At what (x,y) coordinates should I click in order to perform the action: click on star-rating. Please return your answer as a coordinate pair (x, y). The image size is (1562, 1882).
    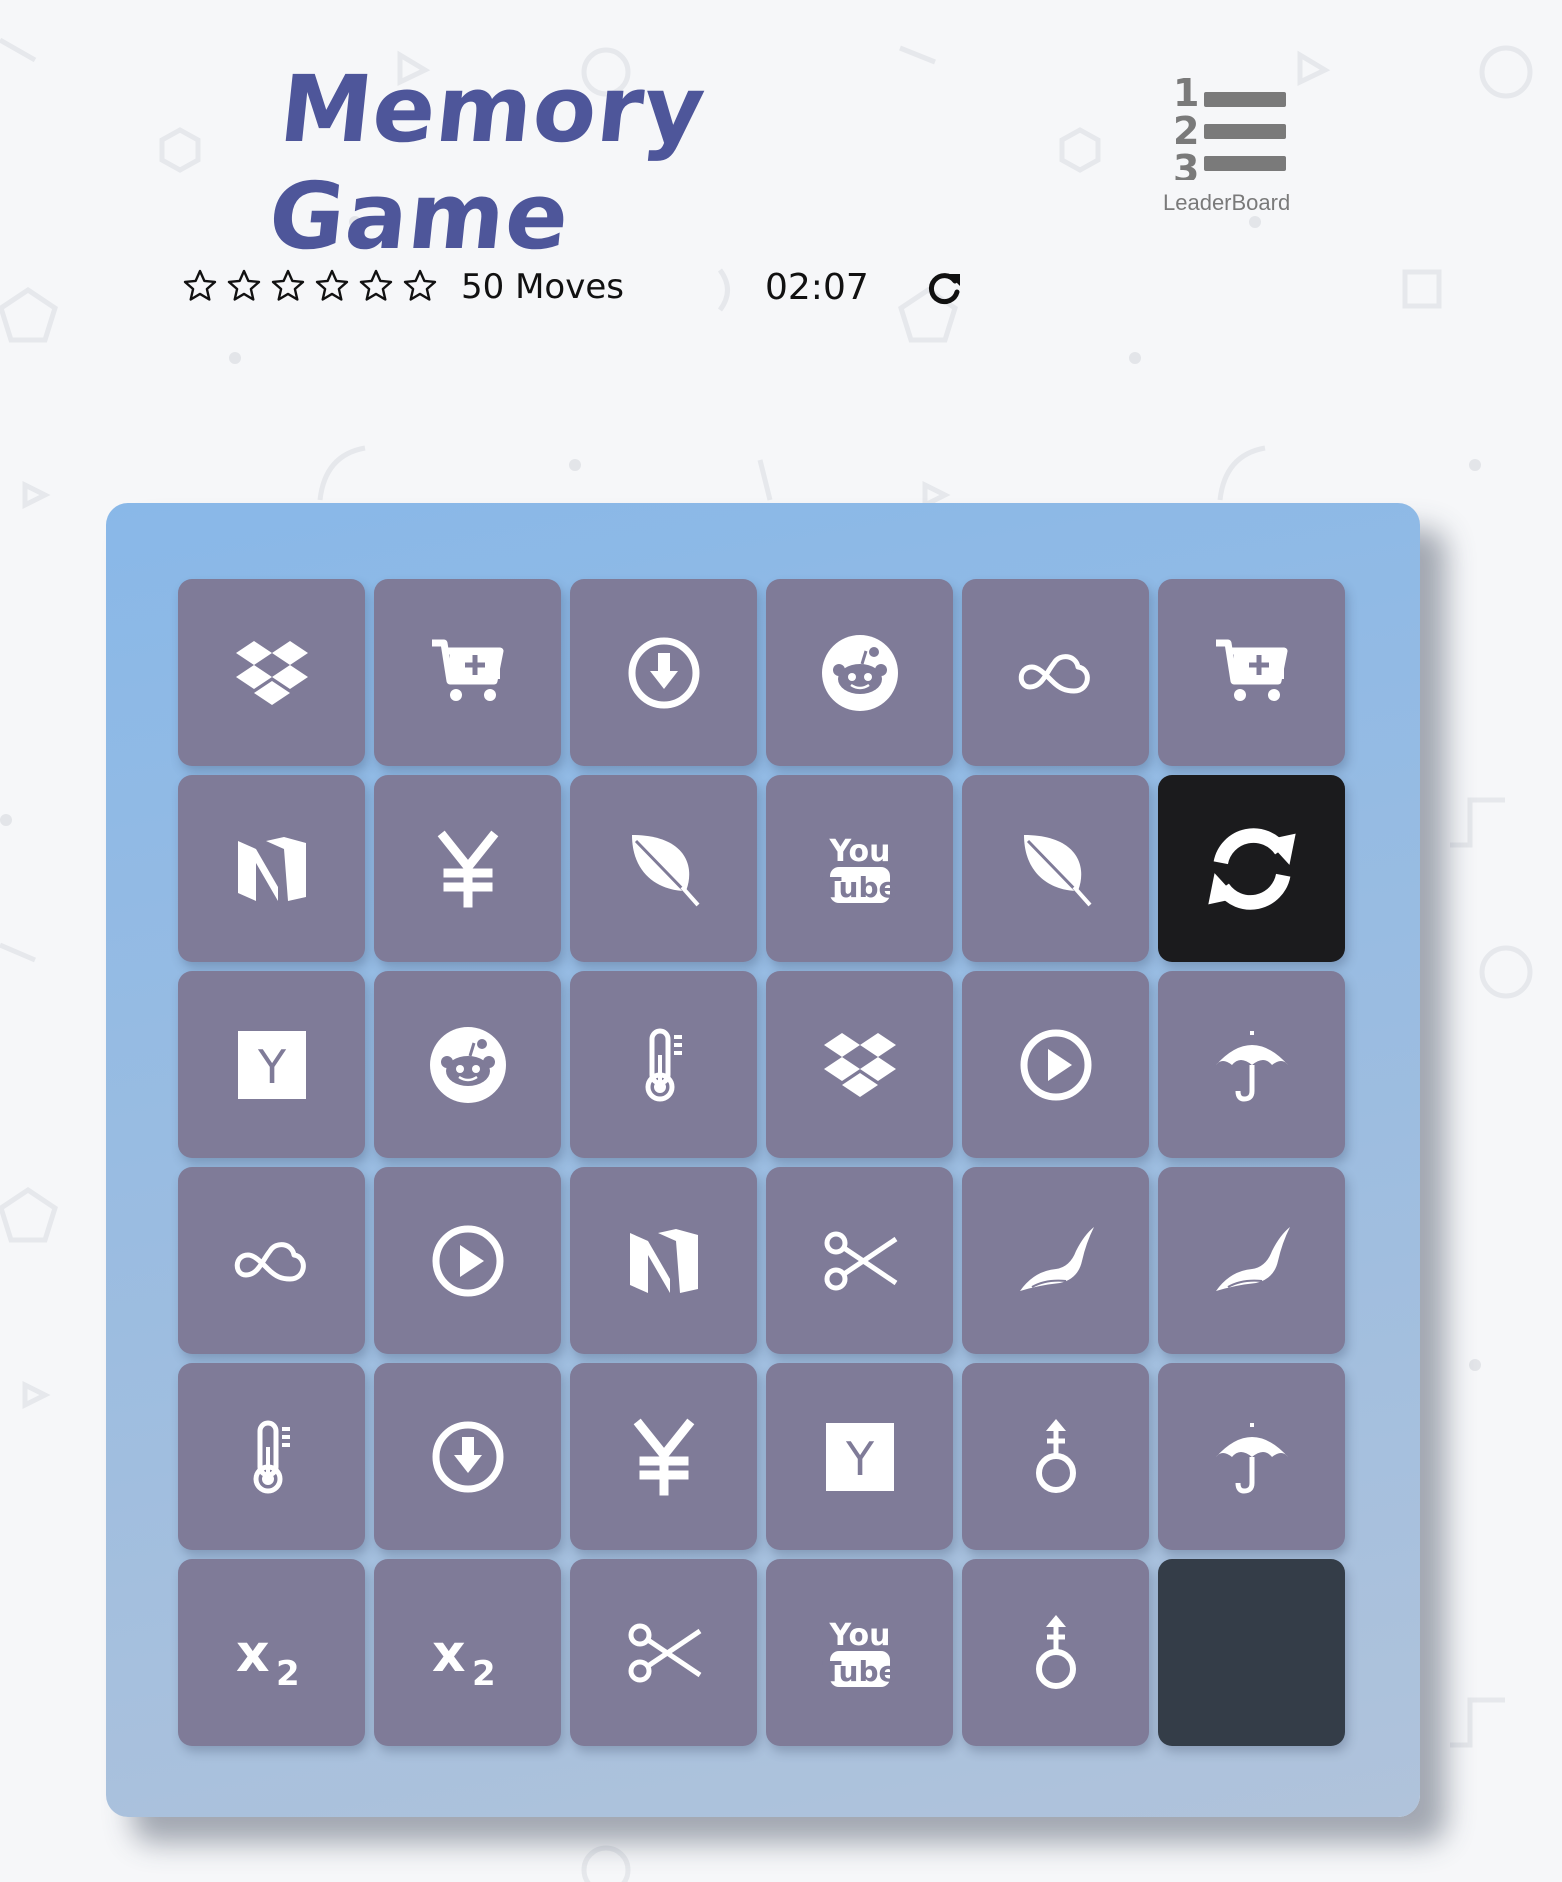
    Looking at the image, I should click on (310, 286).